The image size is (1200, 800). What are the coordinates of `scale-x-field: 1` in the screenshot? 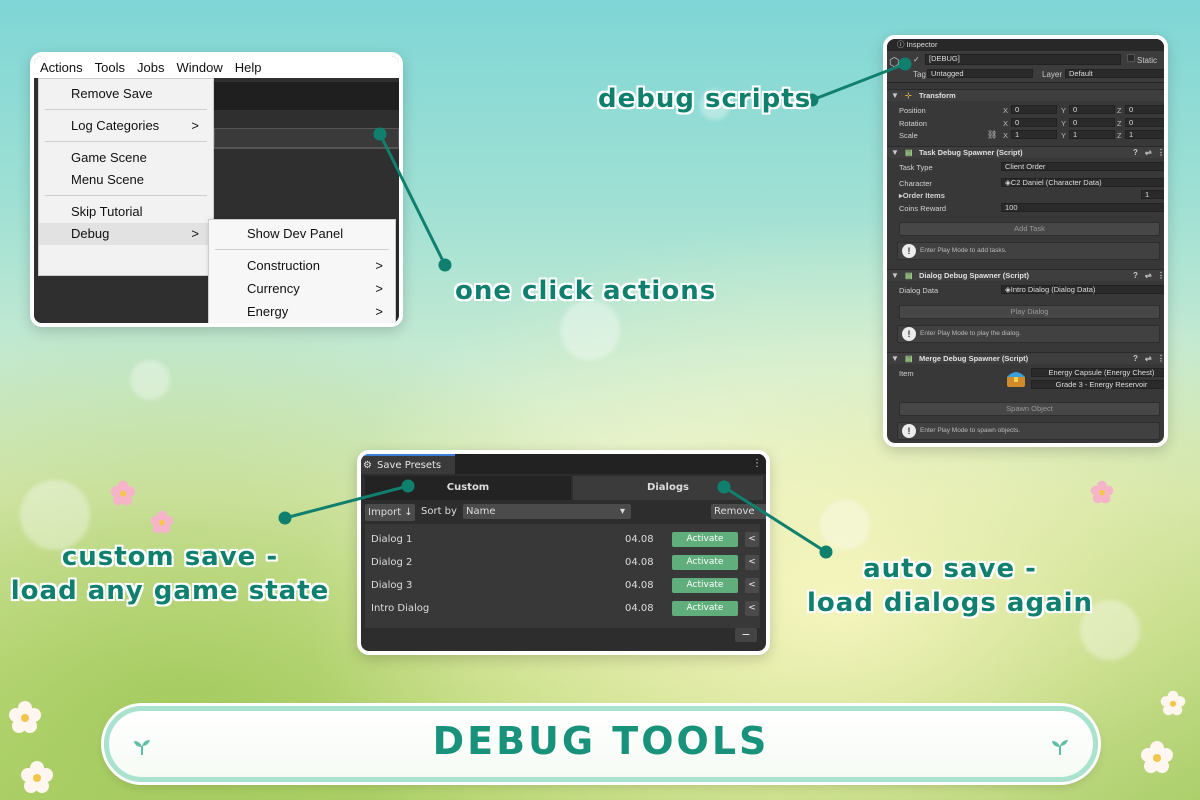 It's located at (1034, 134).